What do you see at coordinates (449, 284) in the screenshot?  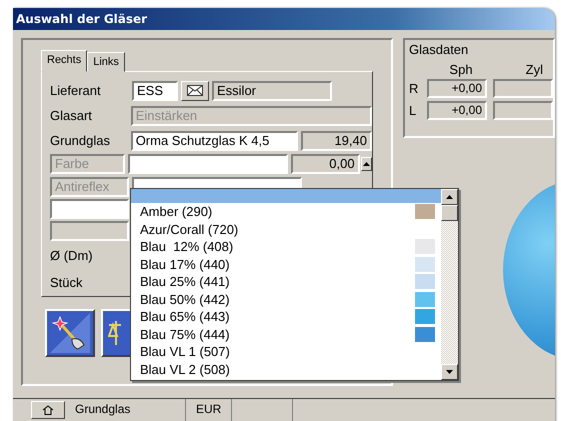 I see `scrollbar` at bounding box center [449, 284].